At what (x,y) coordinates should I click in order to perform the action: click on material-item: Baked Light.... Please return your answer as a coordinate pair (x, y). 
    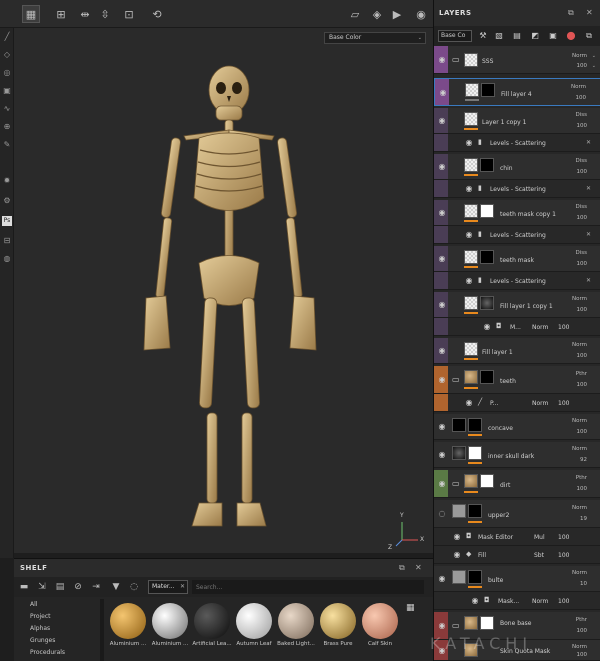
    Looking at the image, I should click on (296, 625).